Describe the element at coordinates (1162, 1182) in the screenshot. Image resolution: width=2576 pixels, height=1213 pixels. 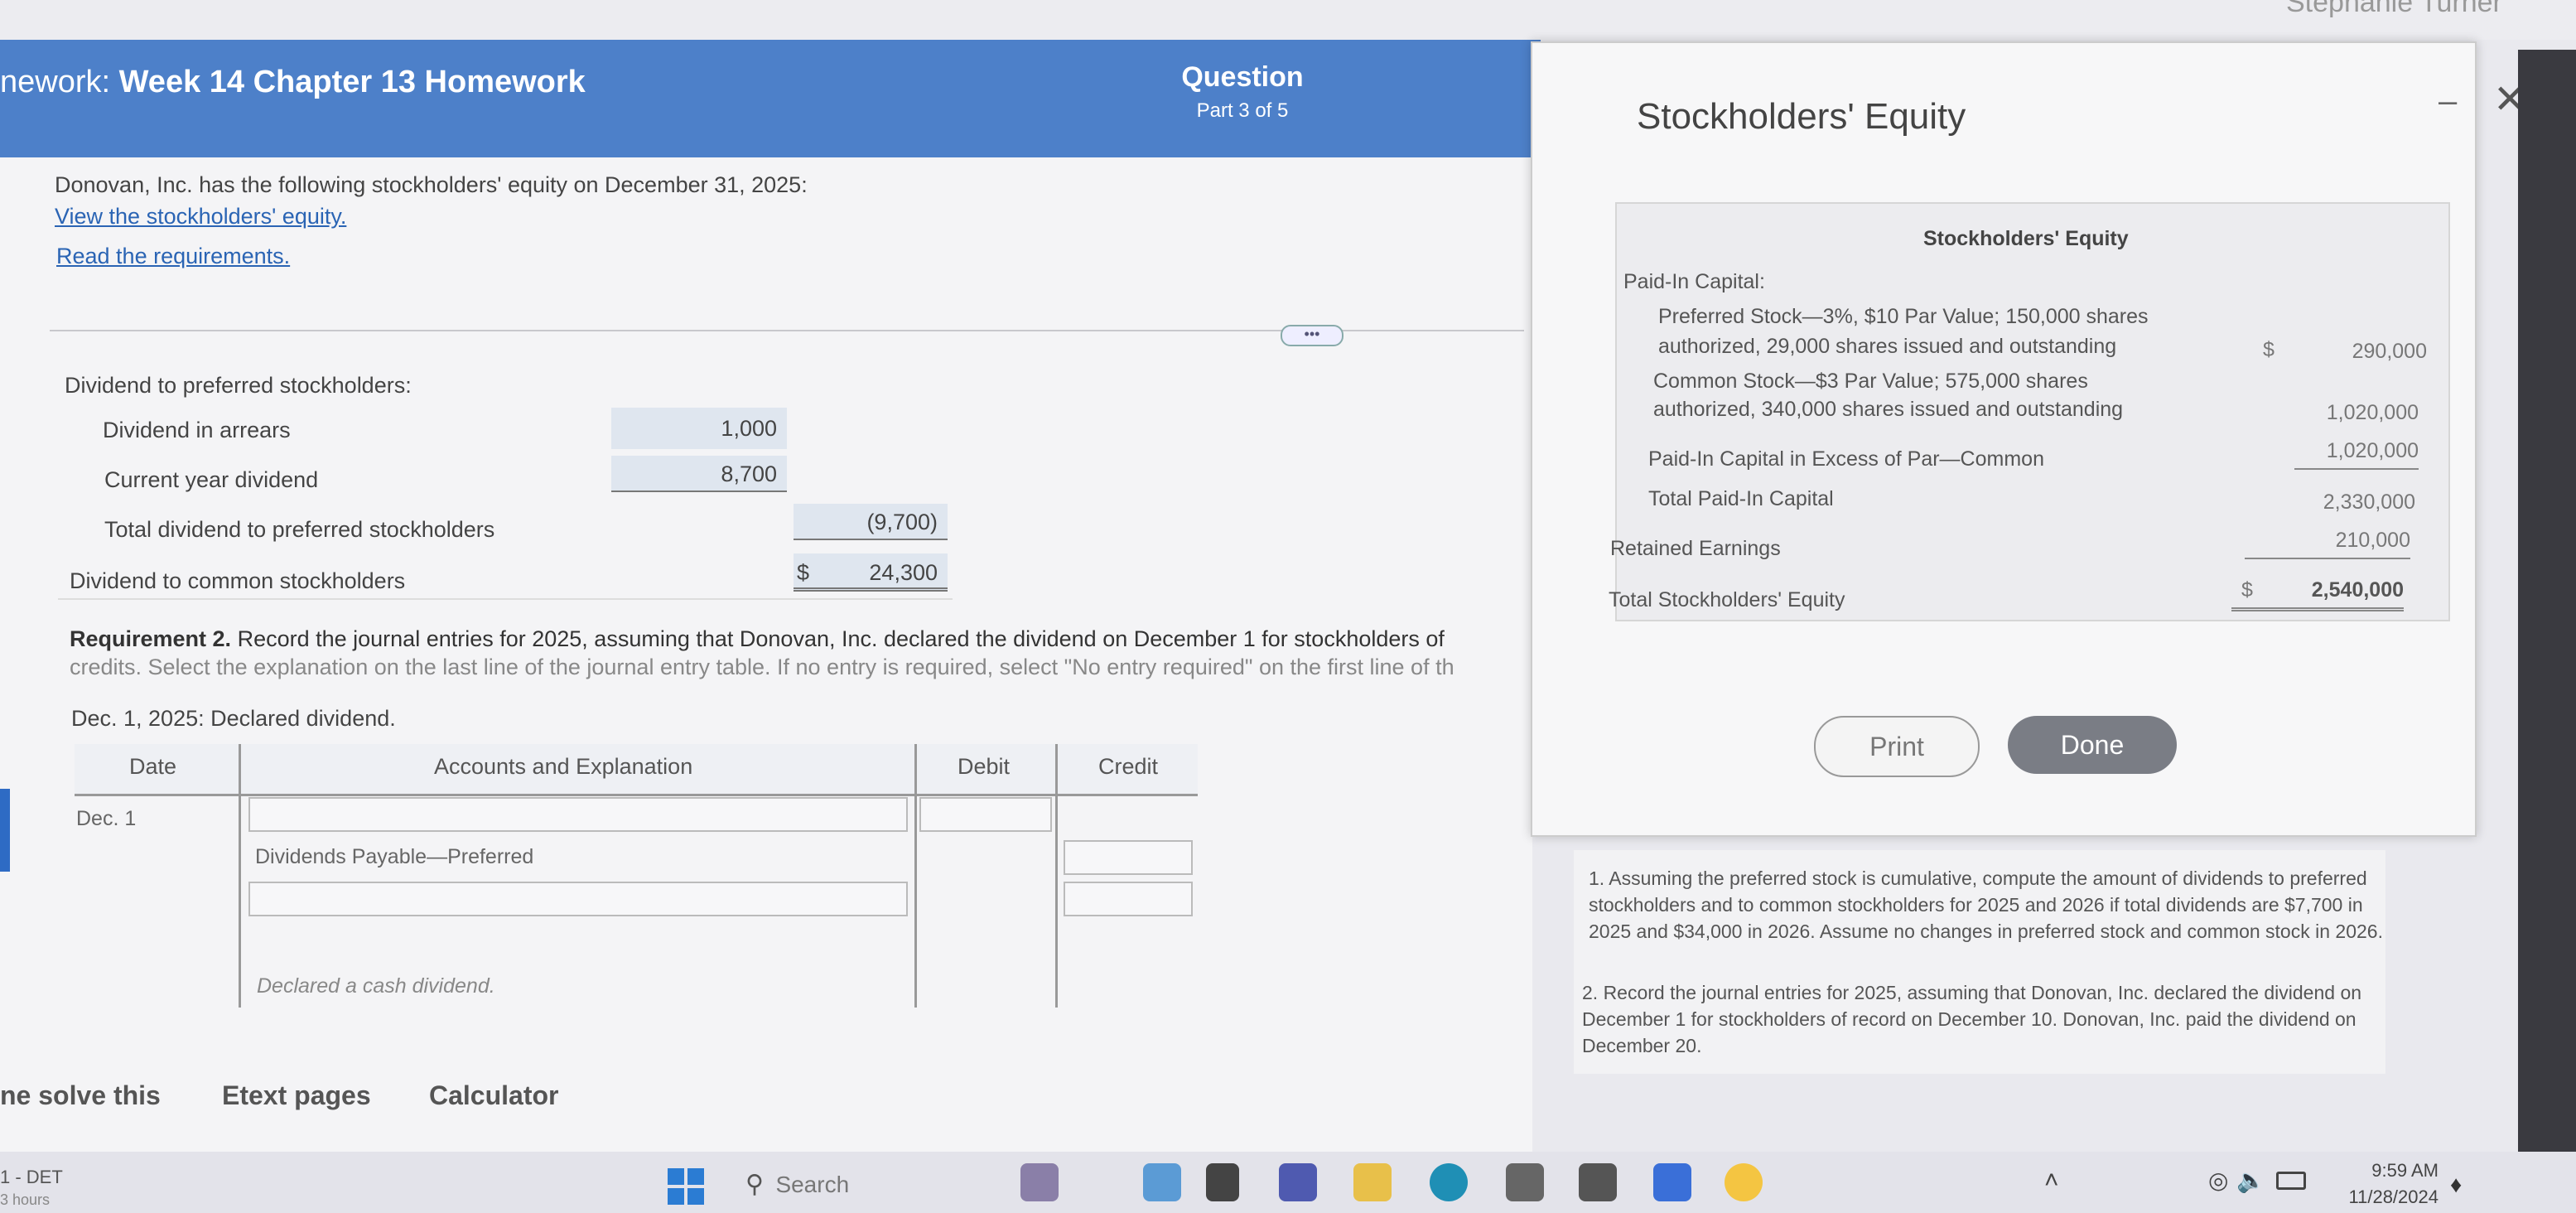
I see `copilot-icon` at that location.